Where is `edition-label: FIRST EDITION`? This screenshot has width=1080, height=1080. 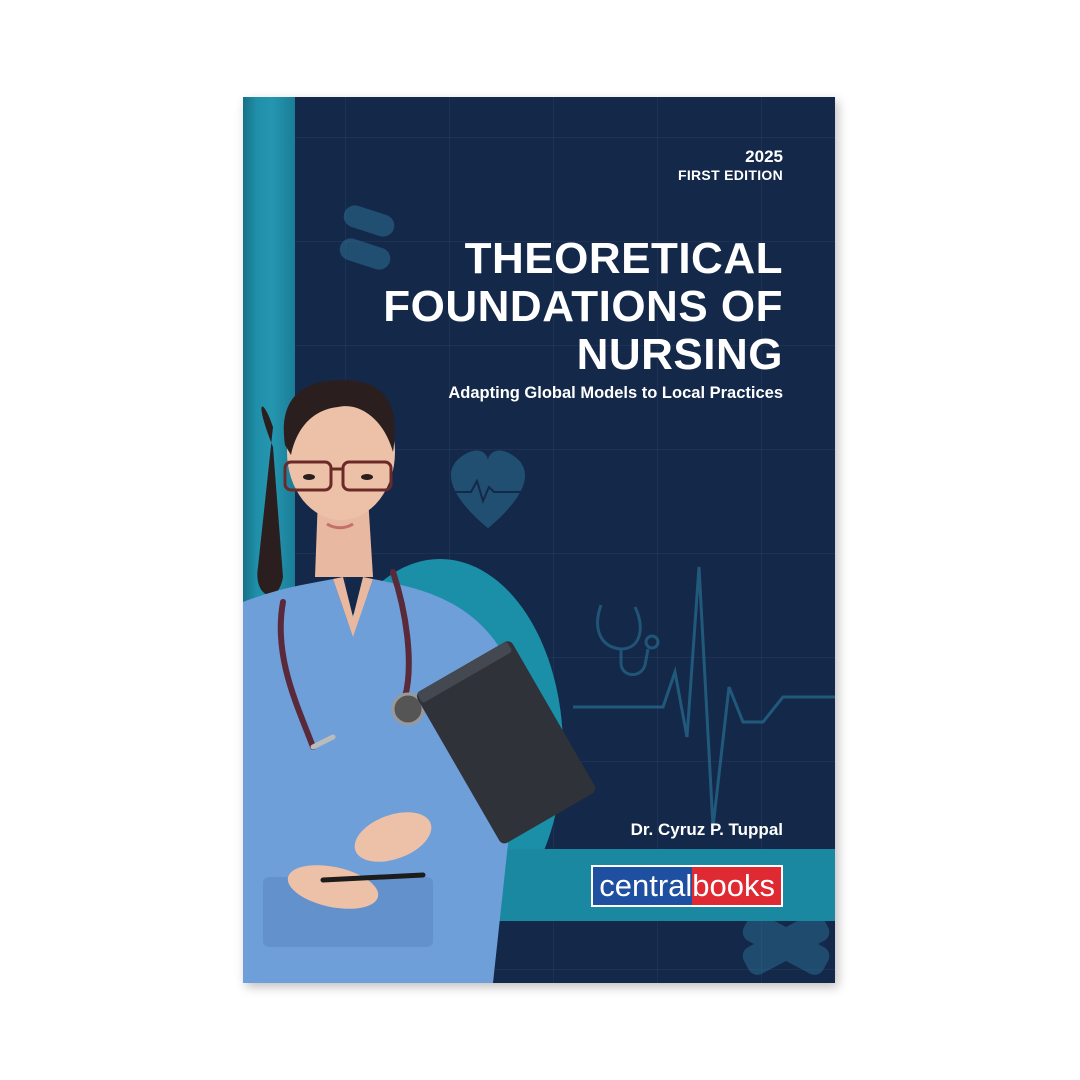 edition-label: FIRST EDITION is located at coordinates (730, 174).